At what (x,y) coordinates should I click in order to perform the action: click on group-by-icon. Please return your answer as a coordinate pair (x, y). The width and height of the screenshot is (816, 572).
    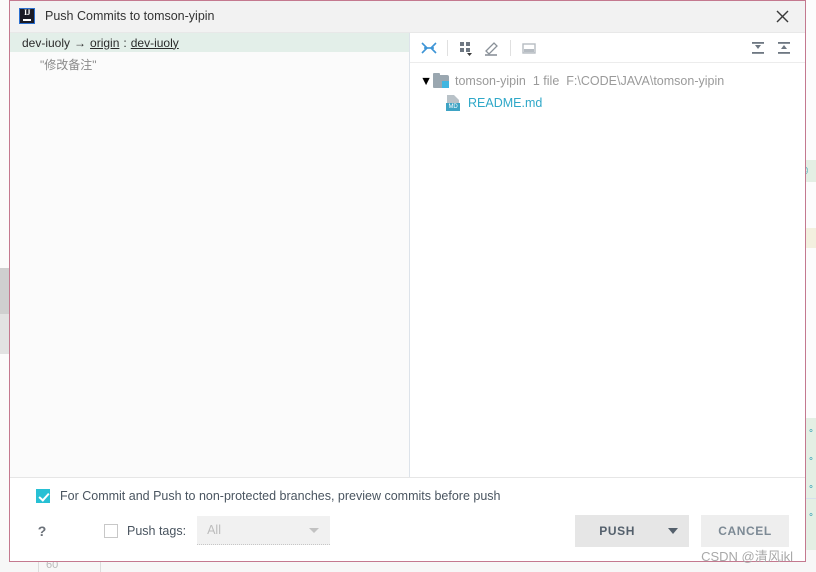
    Looking at the image, I should click on (466, 48).